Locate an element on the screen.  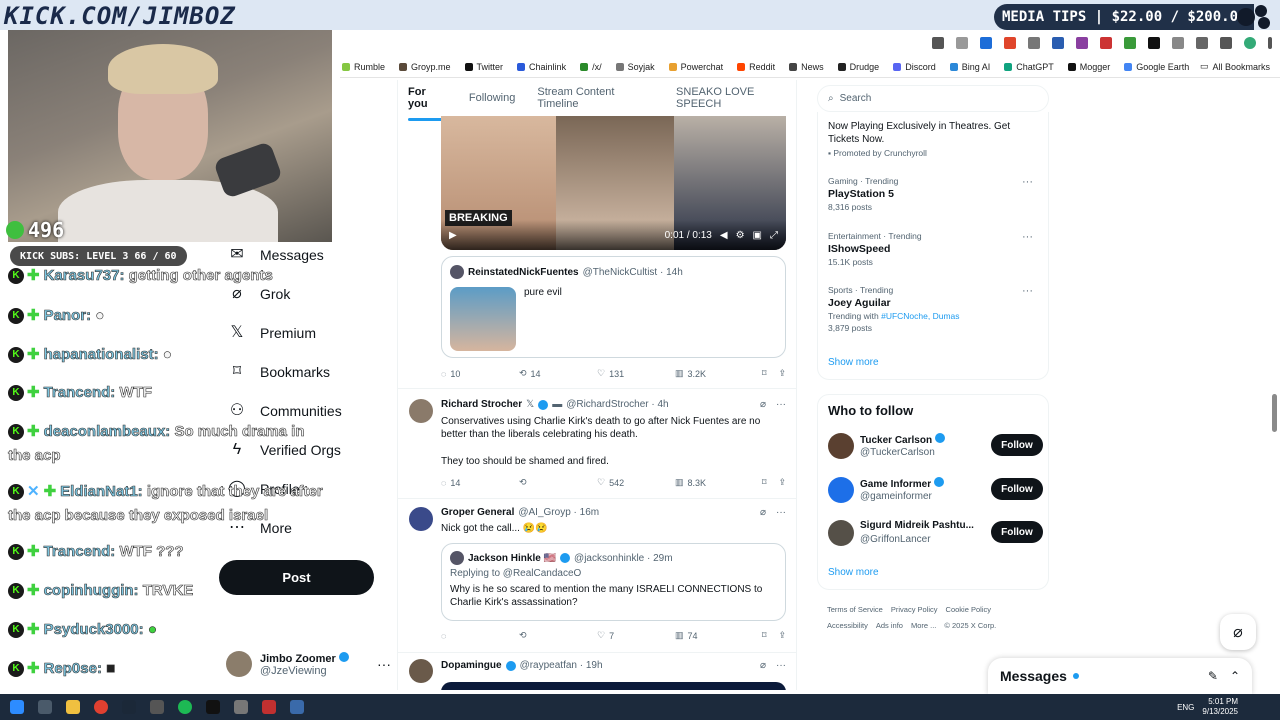
views-button: ▥ 3.2K is located at coordinates (714, 373).